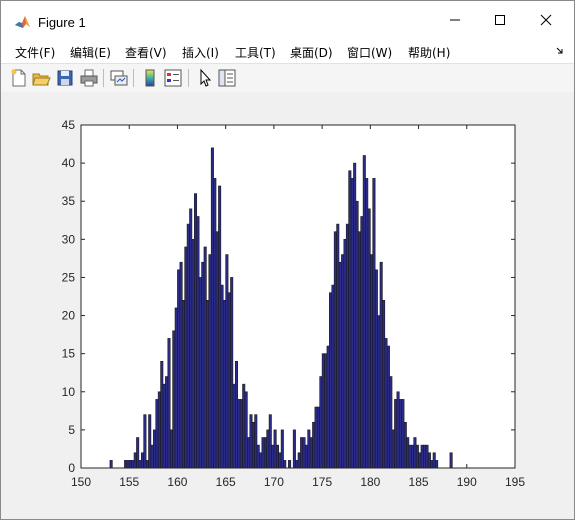  I want to click on menu-file: 文件(F), so click(35, 52).